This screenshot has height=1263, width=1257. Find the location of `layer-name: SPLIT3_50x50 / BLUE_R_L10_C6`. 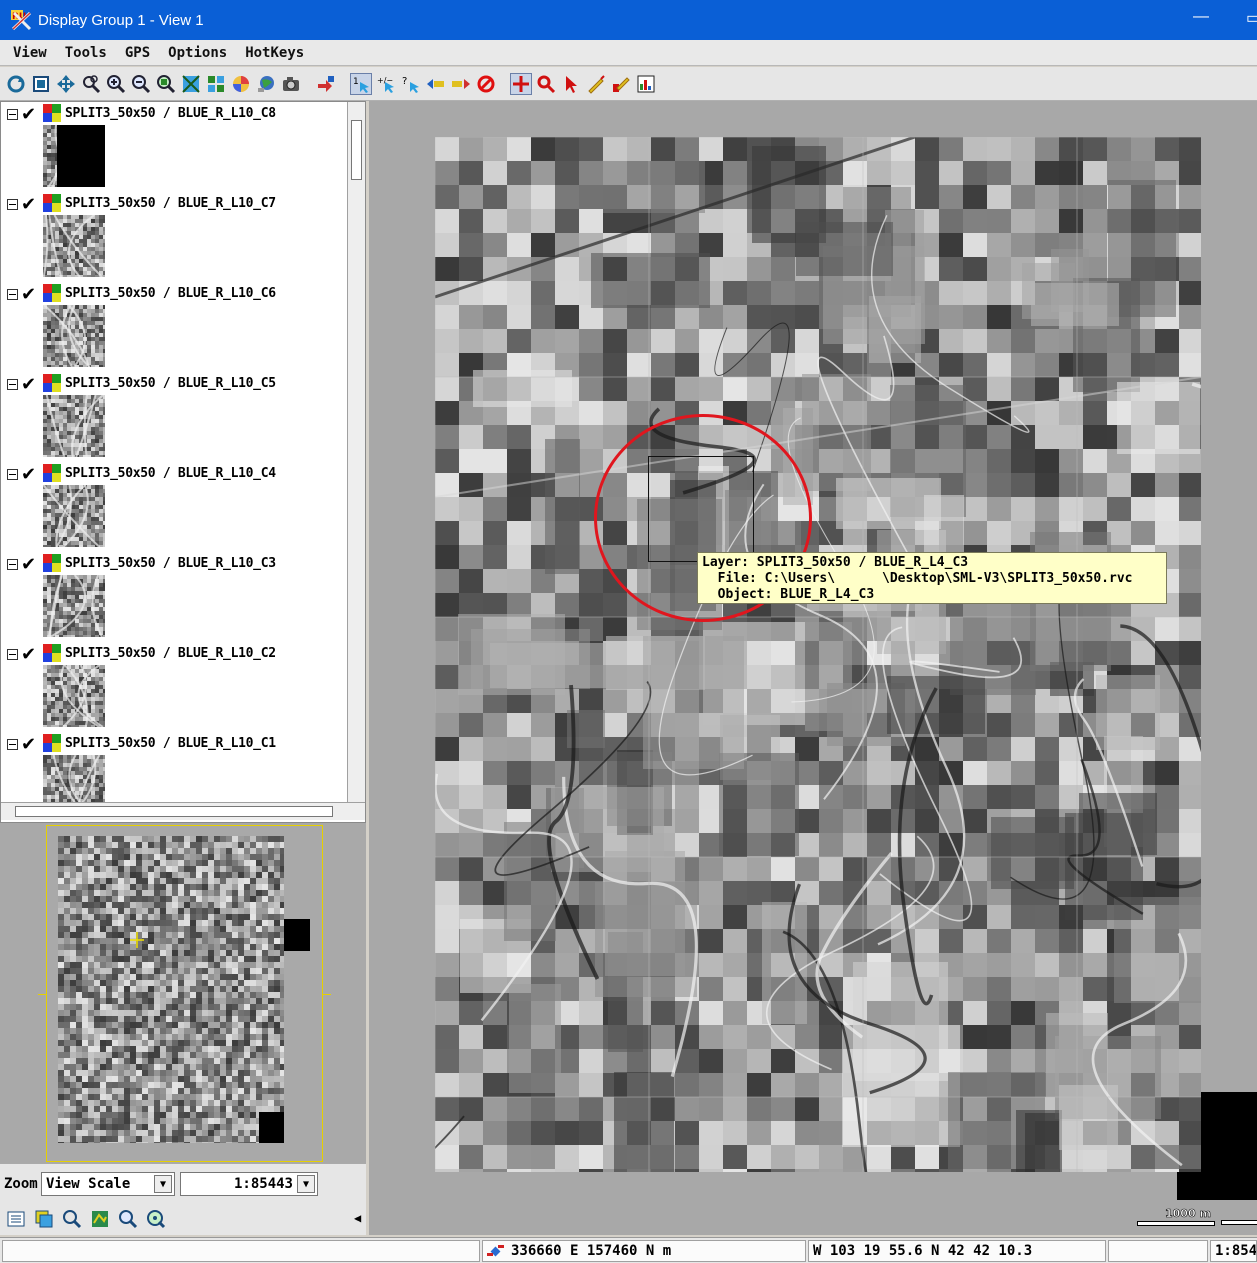

layer-name: SPLIT3_50x50 / BLUE_R_L10_C6 is located at coordinates (170, 293).